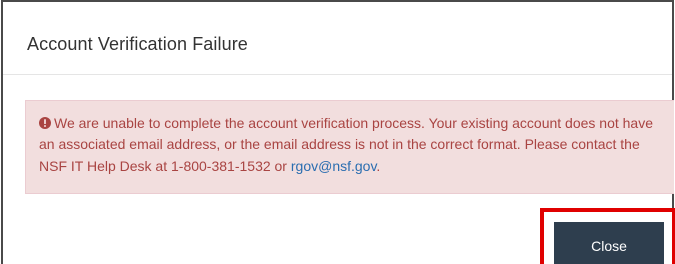 The height and width of the screenshot is (264, 675). Describe the element at coordinates (45, 123) in the screenshot. I see `exclamation-circle-icon` at that location.